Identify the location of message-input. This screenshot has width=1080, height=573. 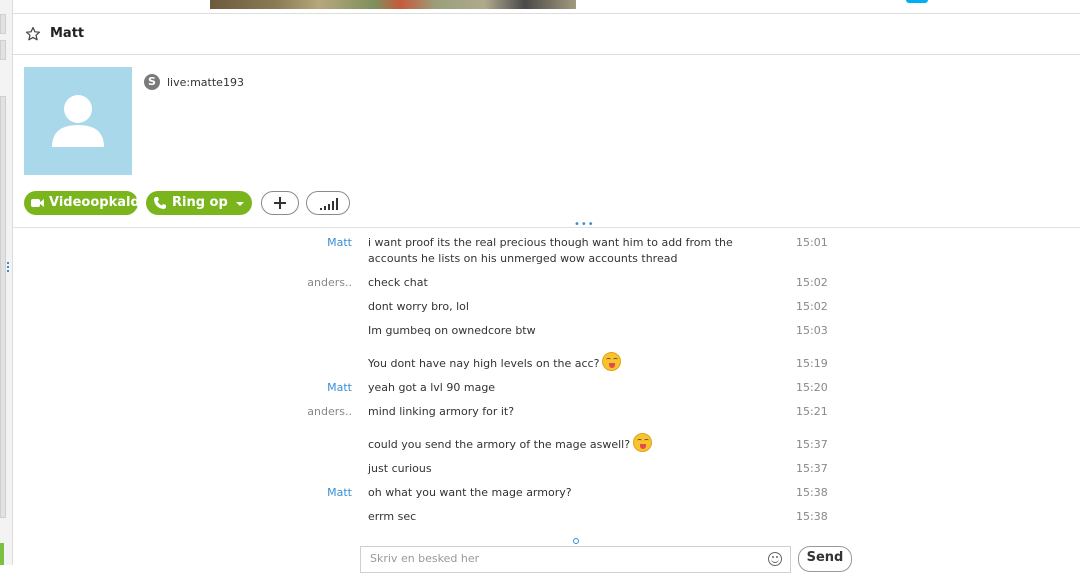
(560, 558).